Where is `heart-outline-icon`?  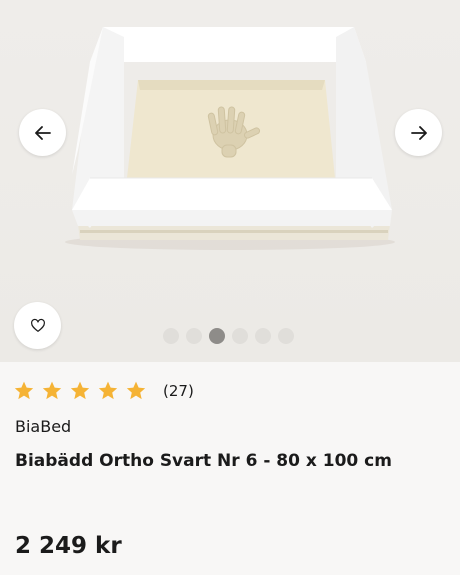 heart-outline-icon is located at coordinates (37, 325).